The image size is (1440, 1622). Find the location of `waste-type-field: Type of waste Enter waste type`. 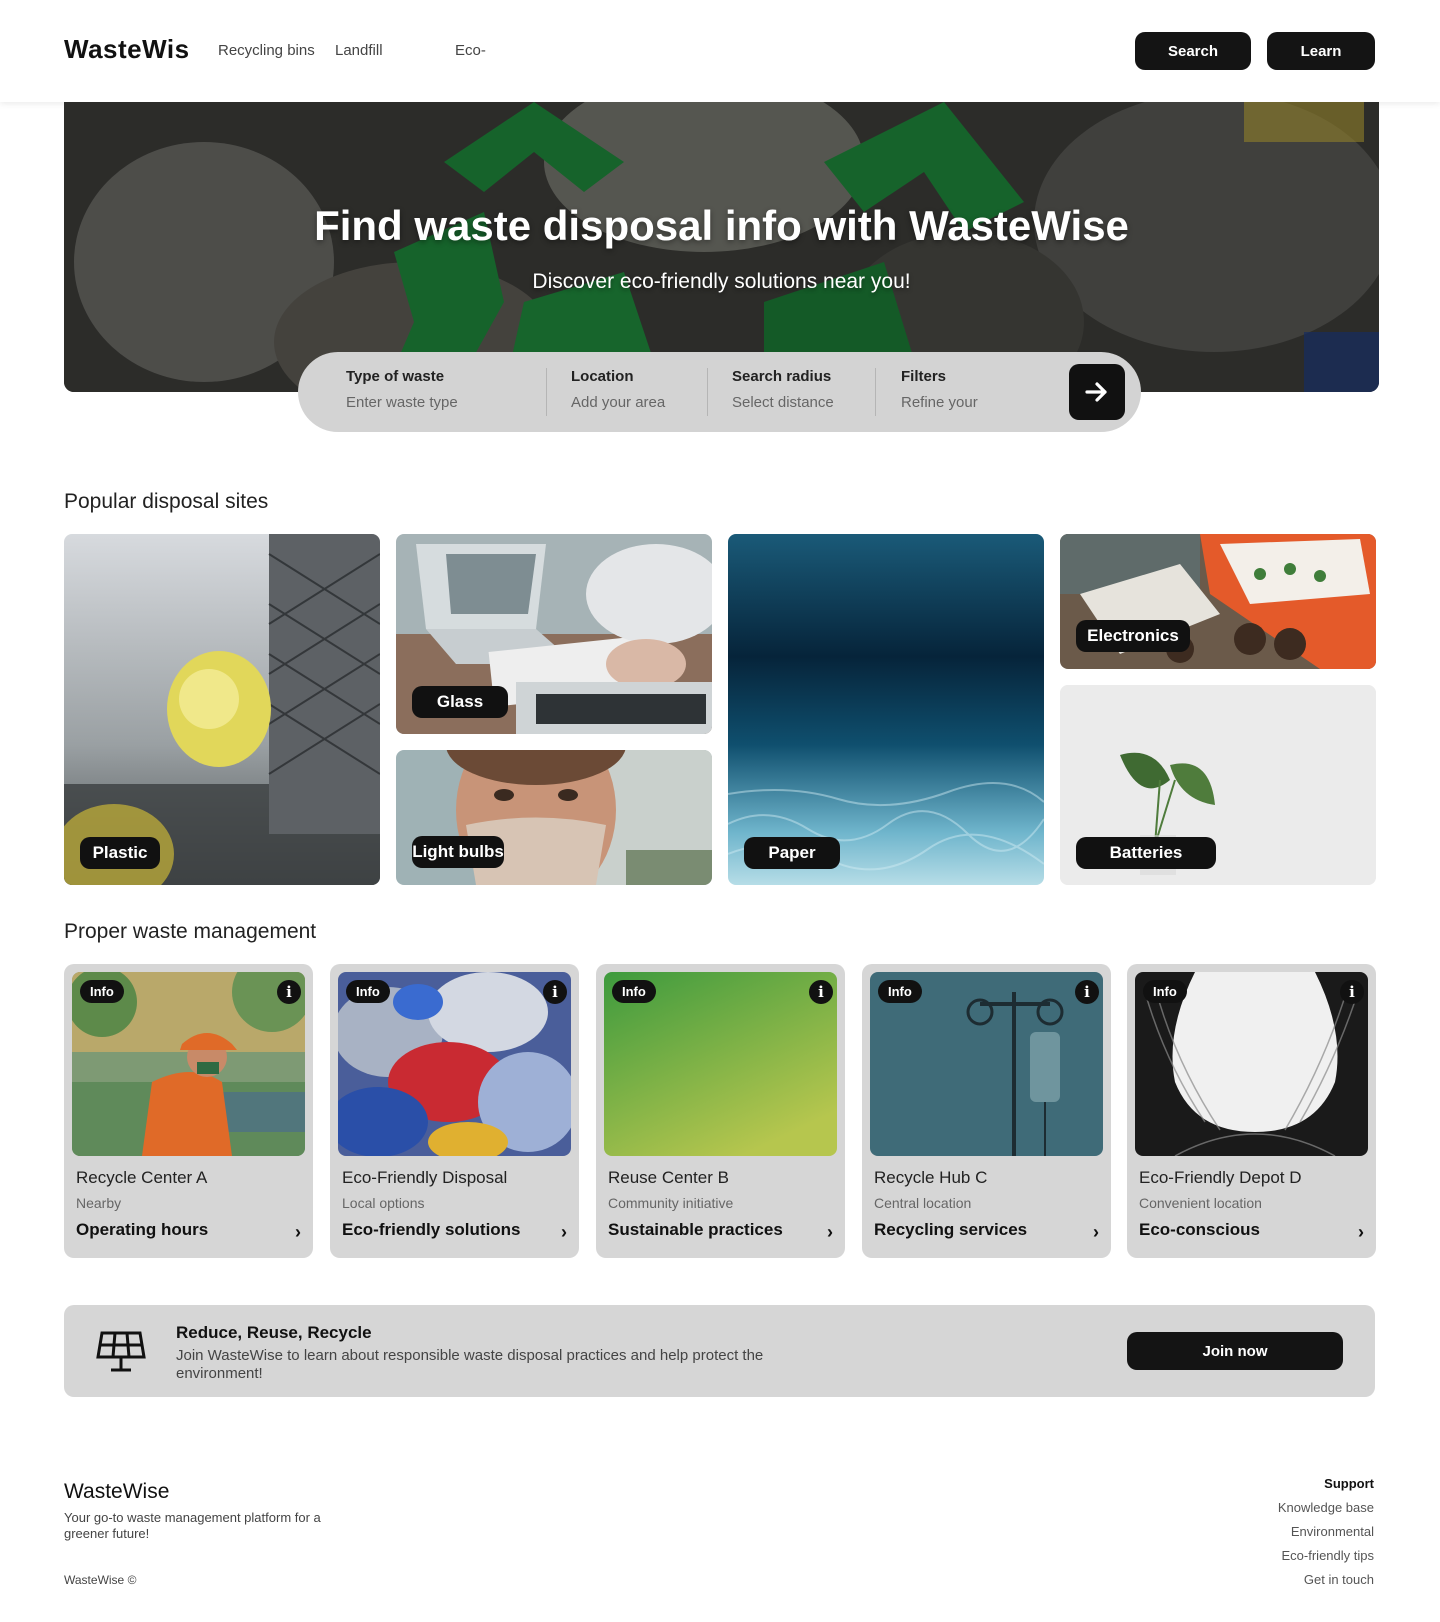

waste-type-field: Type of waste Enter waste type is located at coordinates (402, 392).